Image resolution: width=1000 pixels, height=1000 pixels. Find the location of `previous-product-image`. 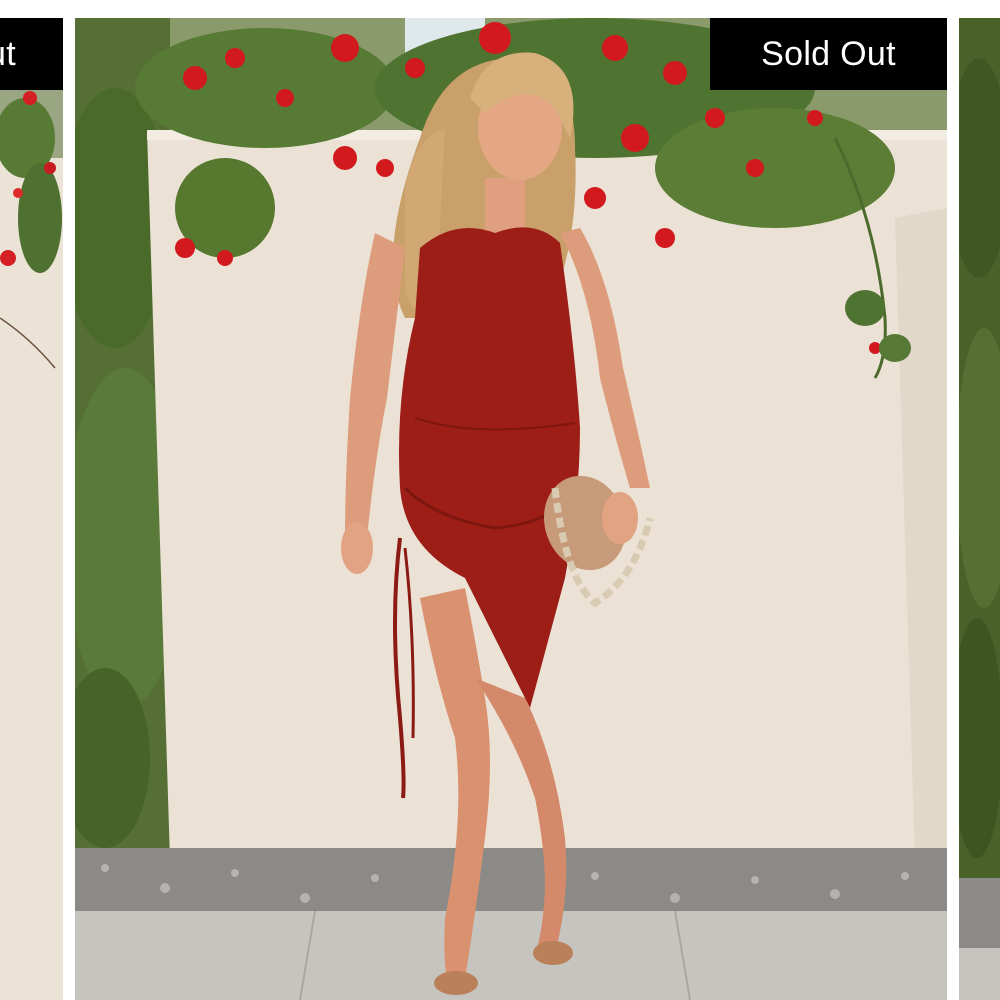

previous-product-image is located at coordinates (31, 509).